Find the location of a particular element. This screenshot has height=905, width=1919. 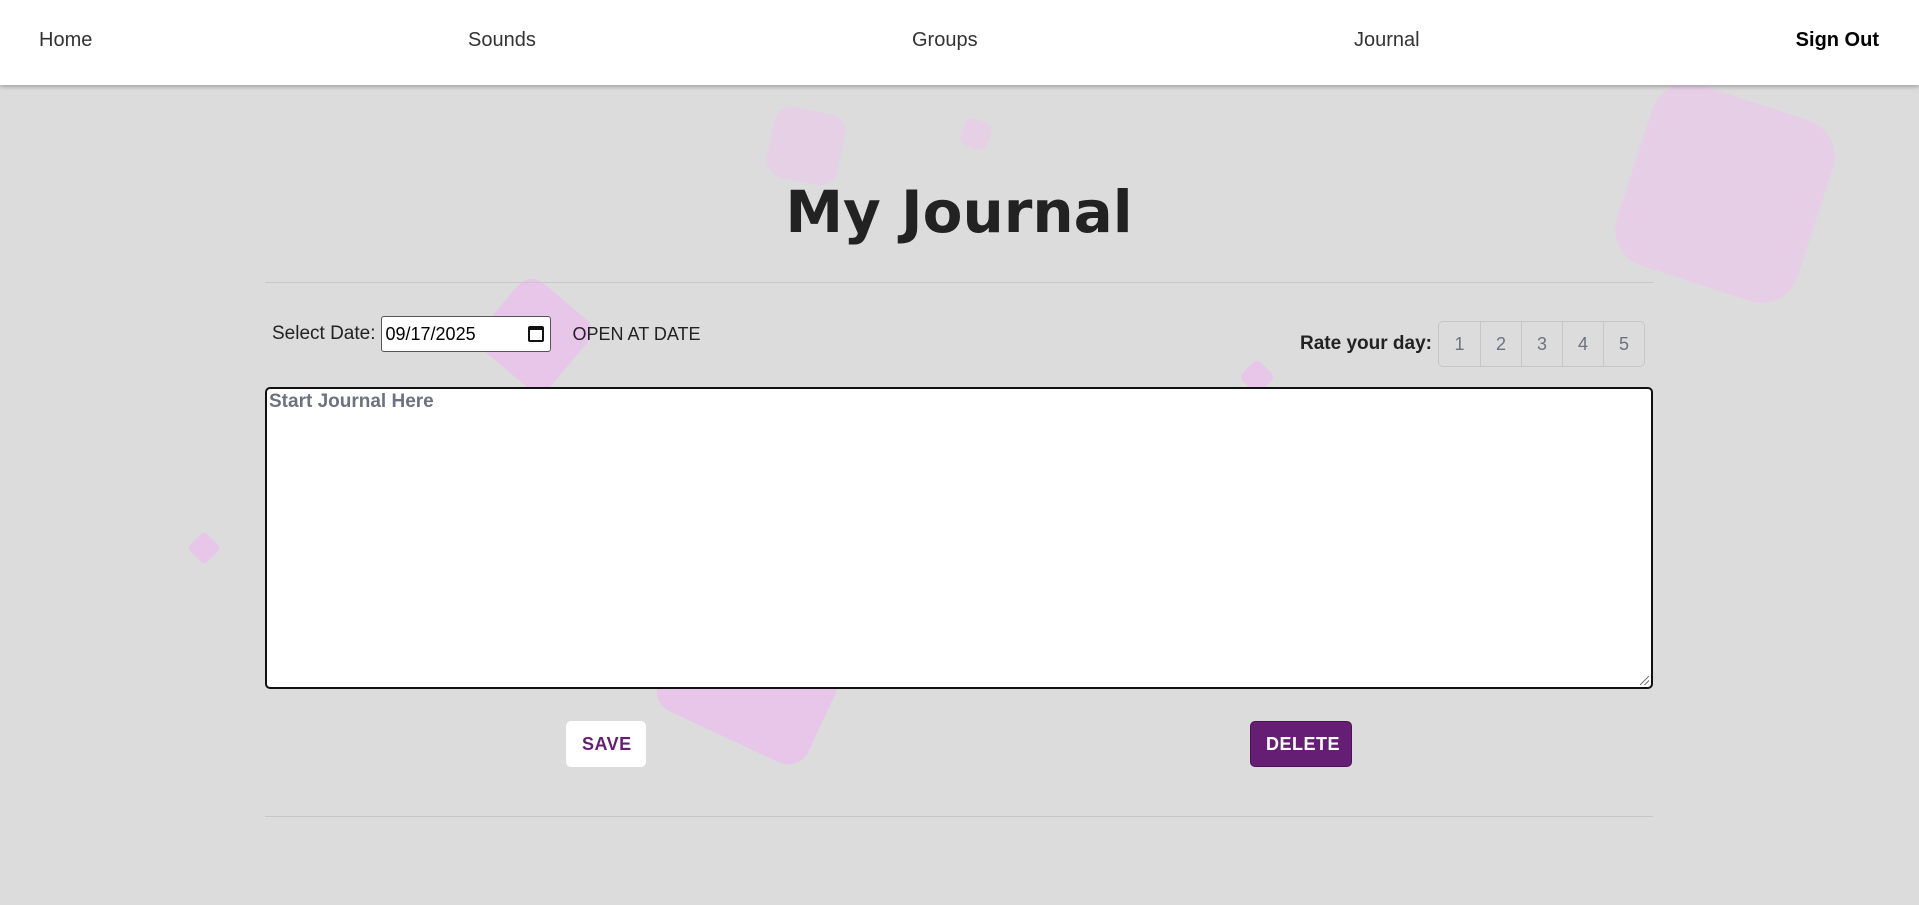

rating-button-1: 1 is located at coordinates (1459, 344).